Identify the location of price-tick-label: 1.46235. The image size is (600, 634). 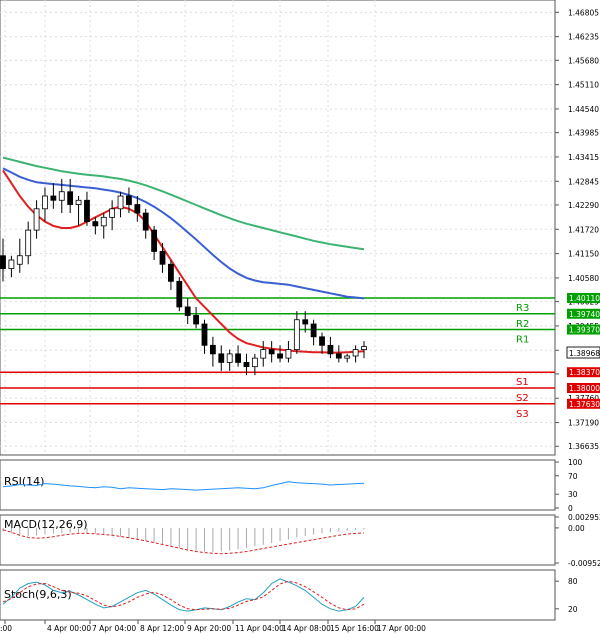
(583, 37).